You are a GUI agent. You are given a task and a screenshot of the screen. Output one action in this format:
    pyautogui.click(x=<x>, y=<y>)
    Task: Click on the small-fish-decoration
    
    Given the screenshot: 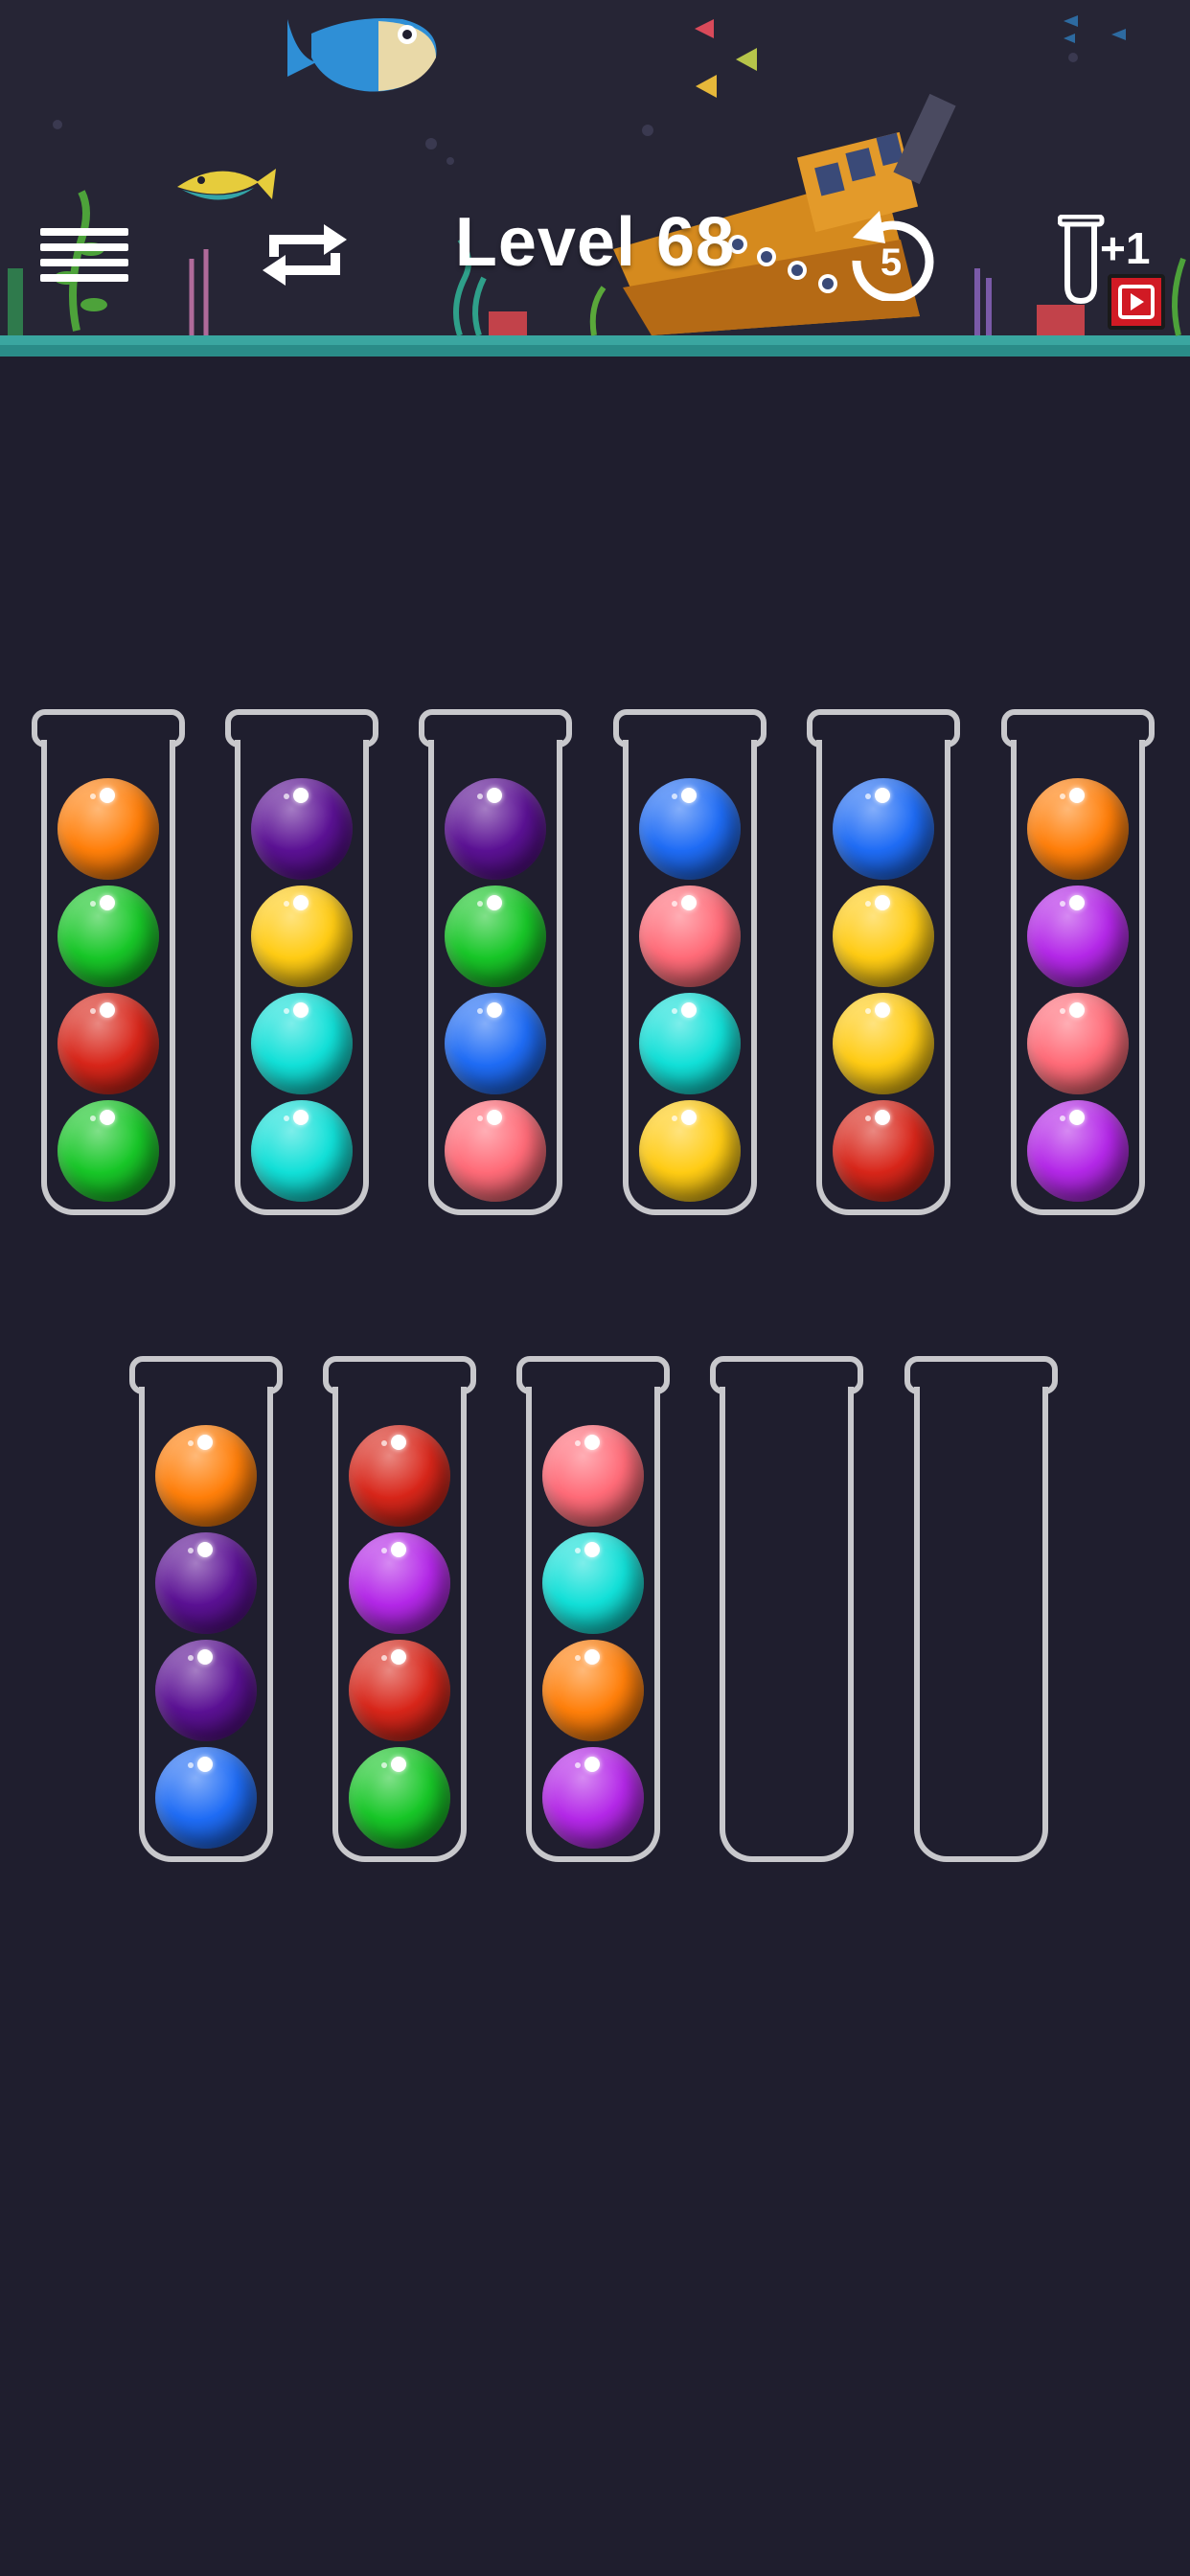 What is the action you would take?
    pyautogui.click(x=226, y=184)
    